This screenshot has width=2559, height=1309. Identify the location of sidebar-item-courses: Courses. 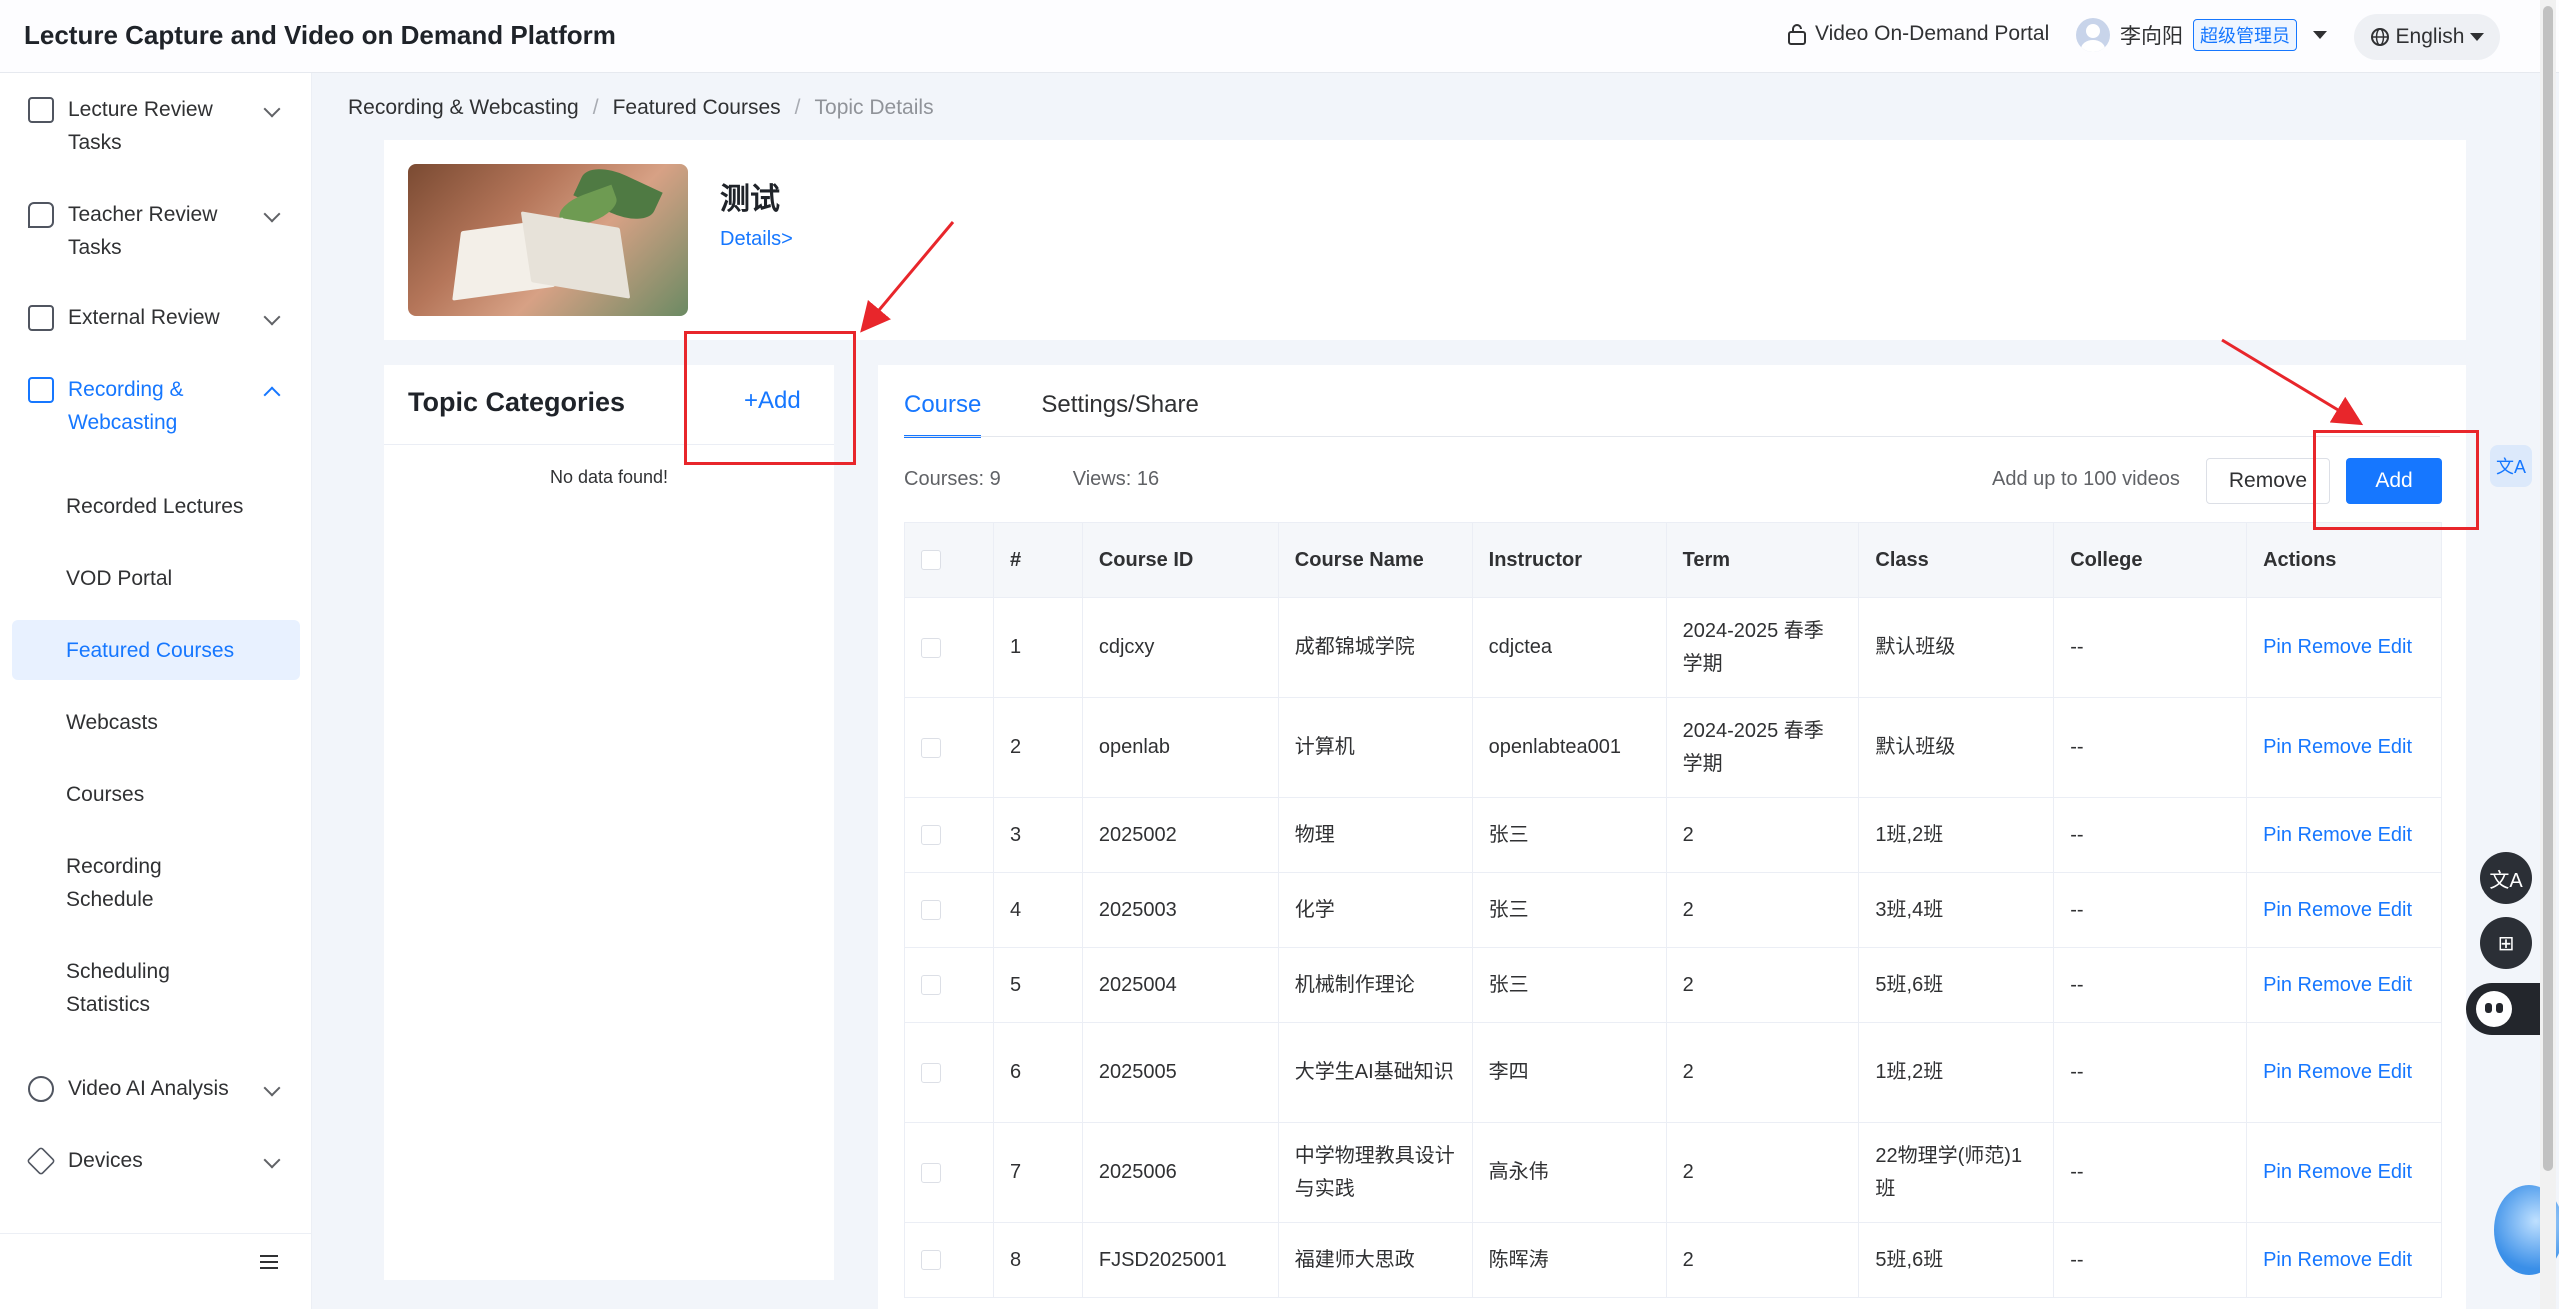
(156, 794).